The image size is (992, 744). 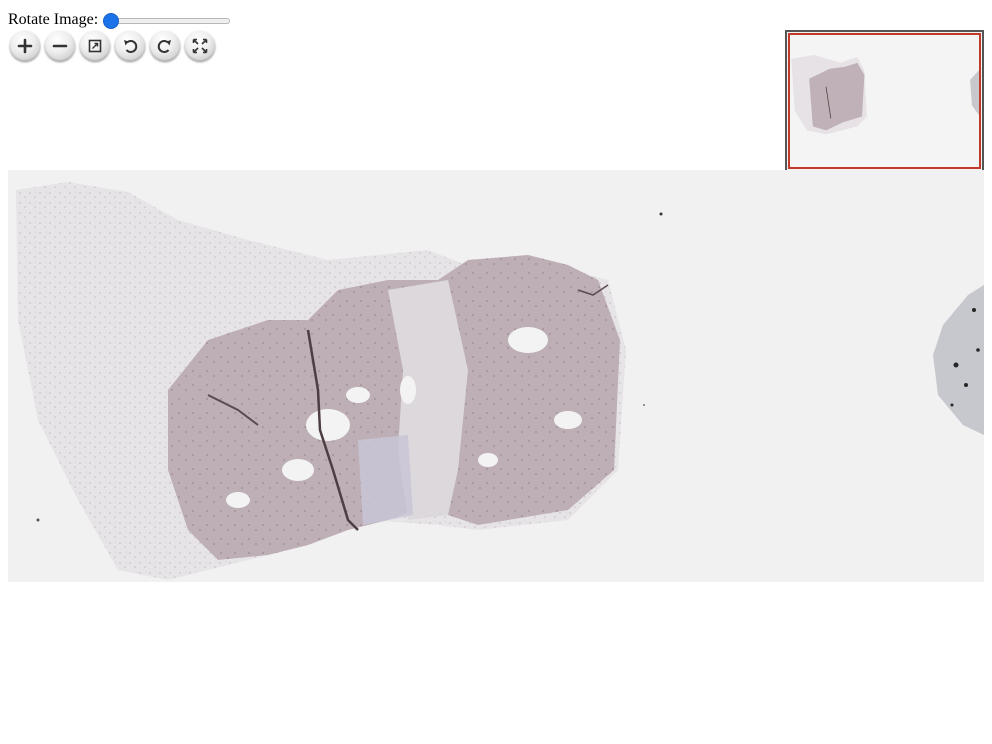 I want to click on rotate-slider-track, so click(x=167, y=21).